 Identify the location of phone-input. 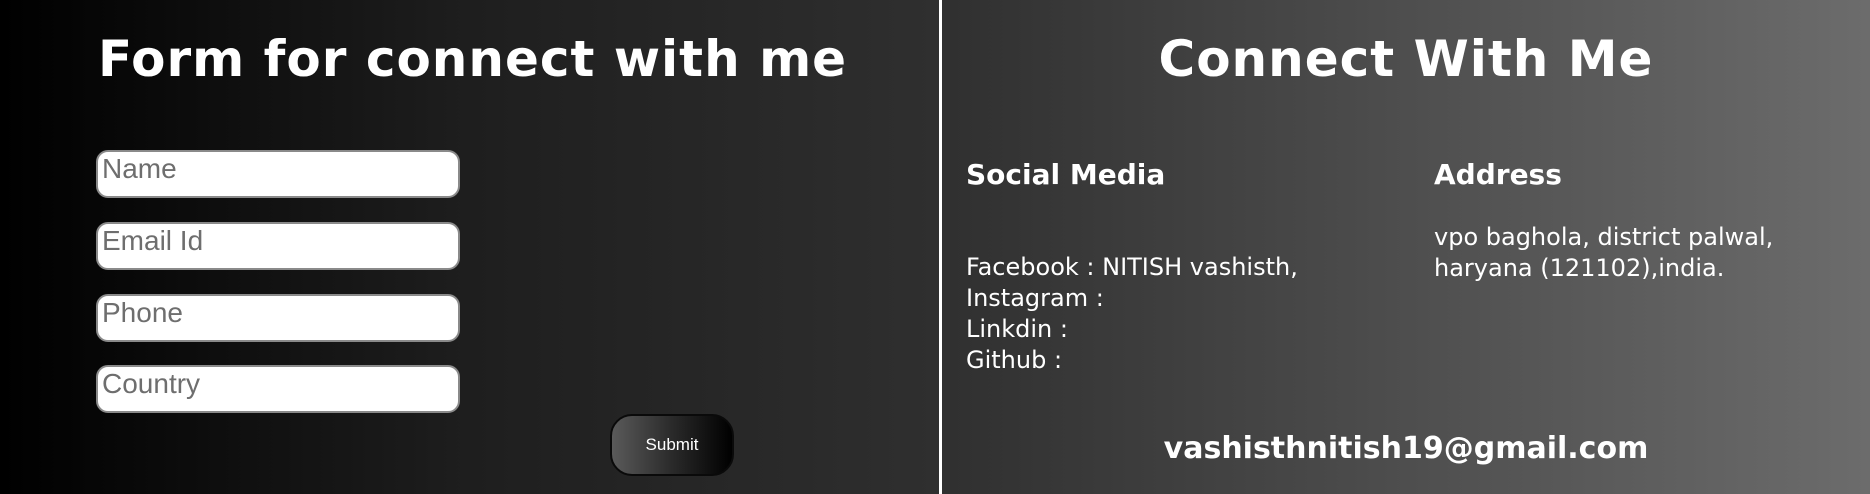
(278, 318).